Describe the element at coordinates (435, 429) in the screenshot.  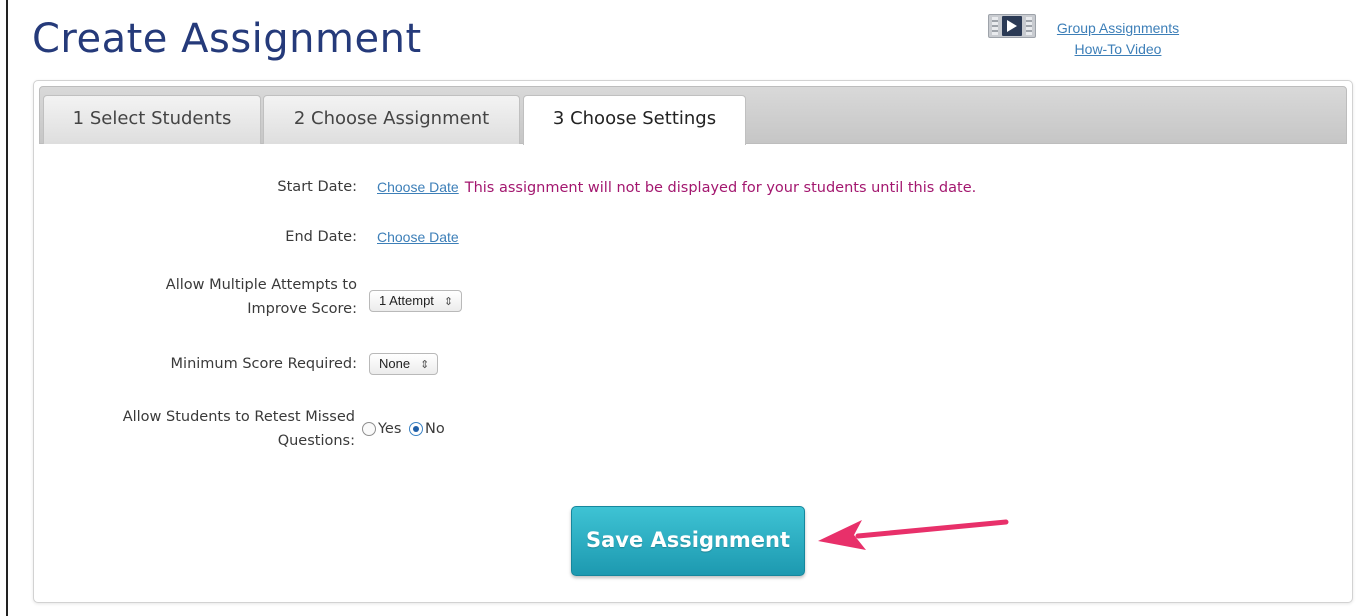
I see `retest-no-label: No` at that location.